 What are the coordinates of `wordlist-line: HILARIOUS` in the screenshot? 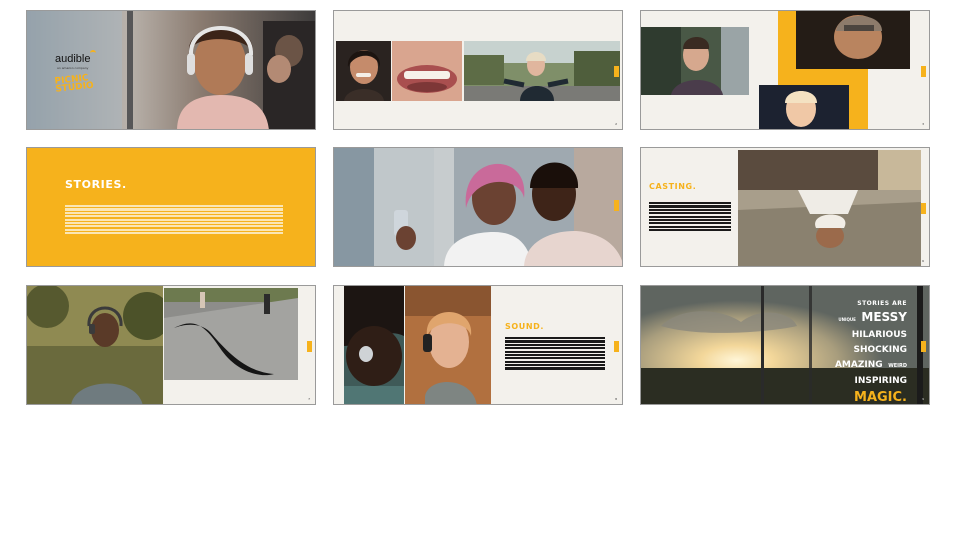 It's located at (871, 333).